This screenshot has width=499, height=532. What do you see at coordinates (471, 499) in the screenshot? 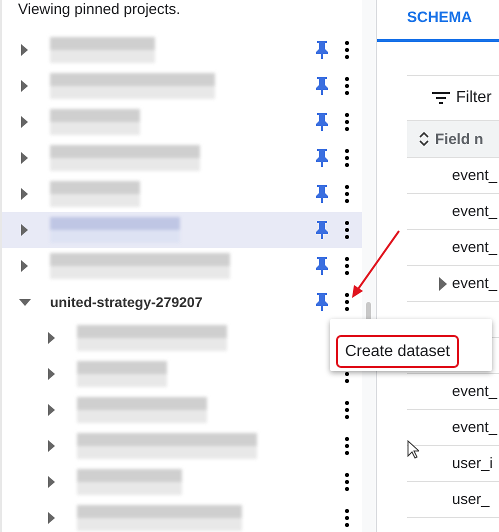
I see `field-name: user_` at bounding box center [471, 499].